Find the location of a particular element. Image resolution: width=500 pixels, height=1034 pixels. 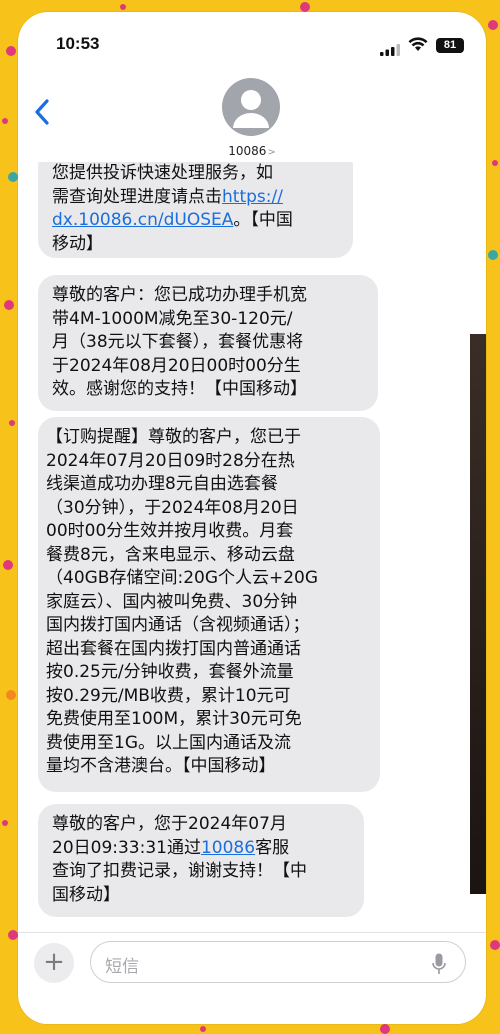

person-icon is located at coordinates (251, 109).